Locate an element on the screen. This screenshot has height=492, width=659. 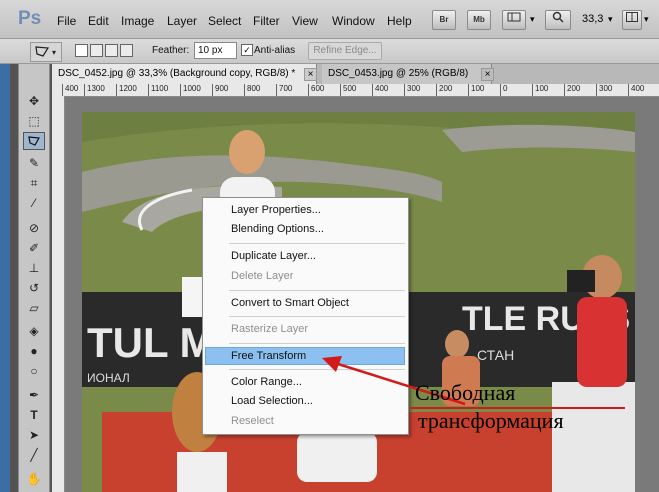
arrow-head is located at coordinates (332, 364).